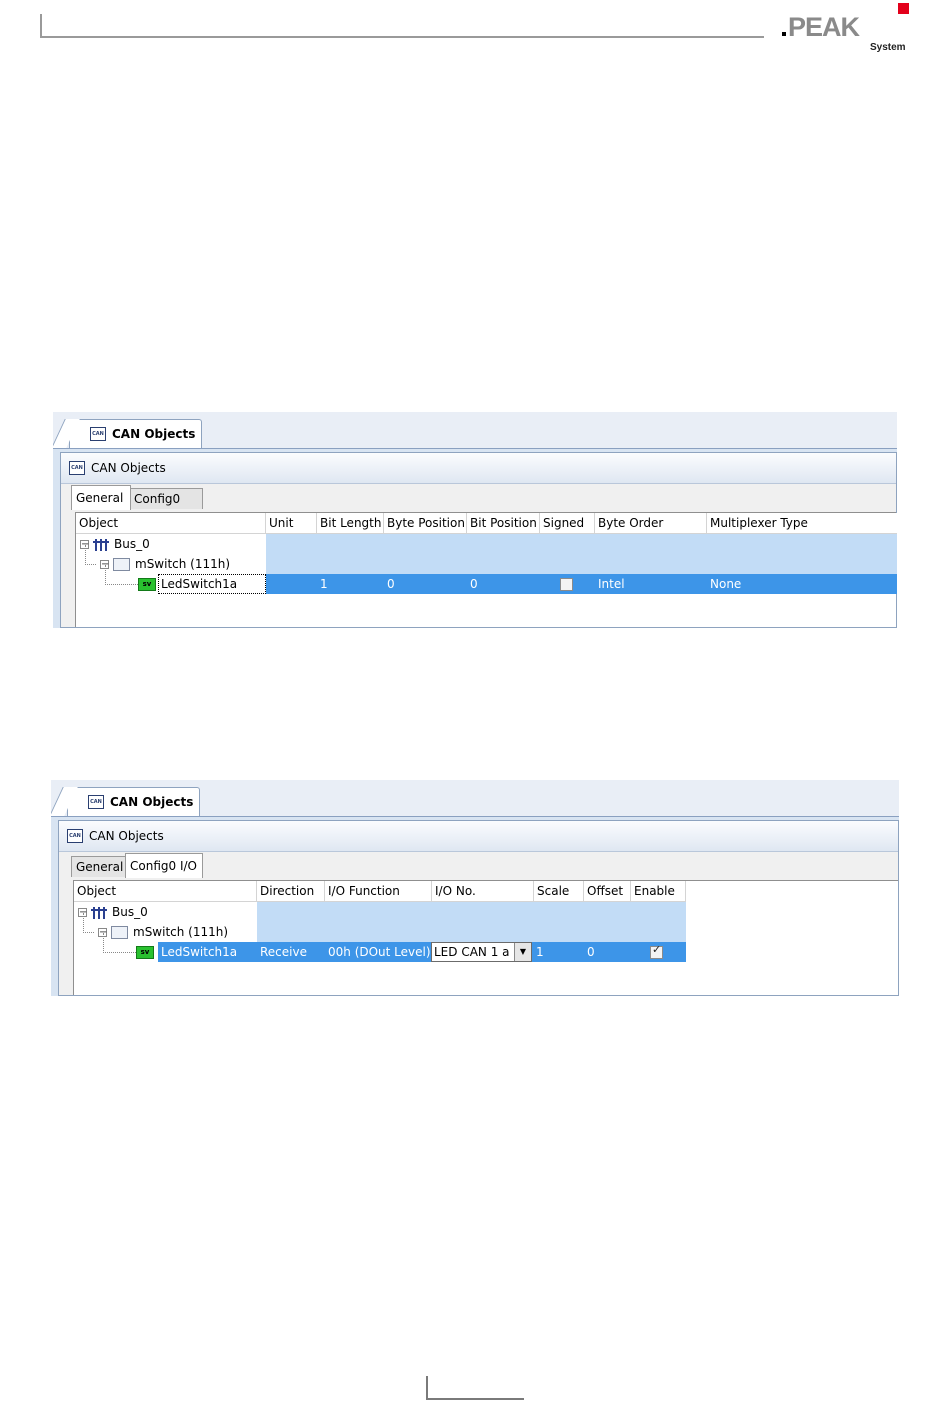 This screenshot has width=950, height=1422. Describe the element at coordinates (472, 584) in the screenshot. I see `cell-bit-position: 0` at that location.